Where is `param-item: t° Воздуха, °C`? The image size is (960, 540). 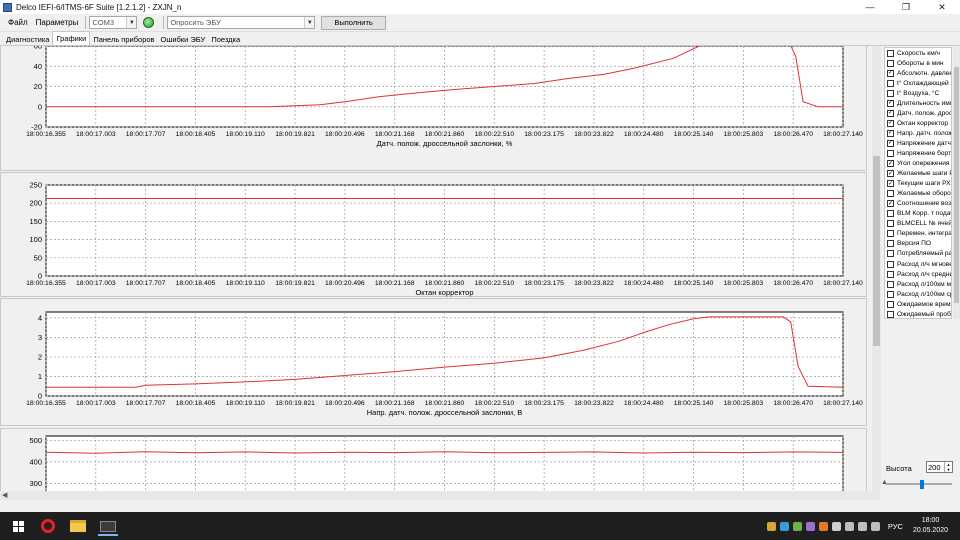 param-item: t° Воздуха, °C is located at coordinates (918, 93).